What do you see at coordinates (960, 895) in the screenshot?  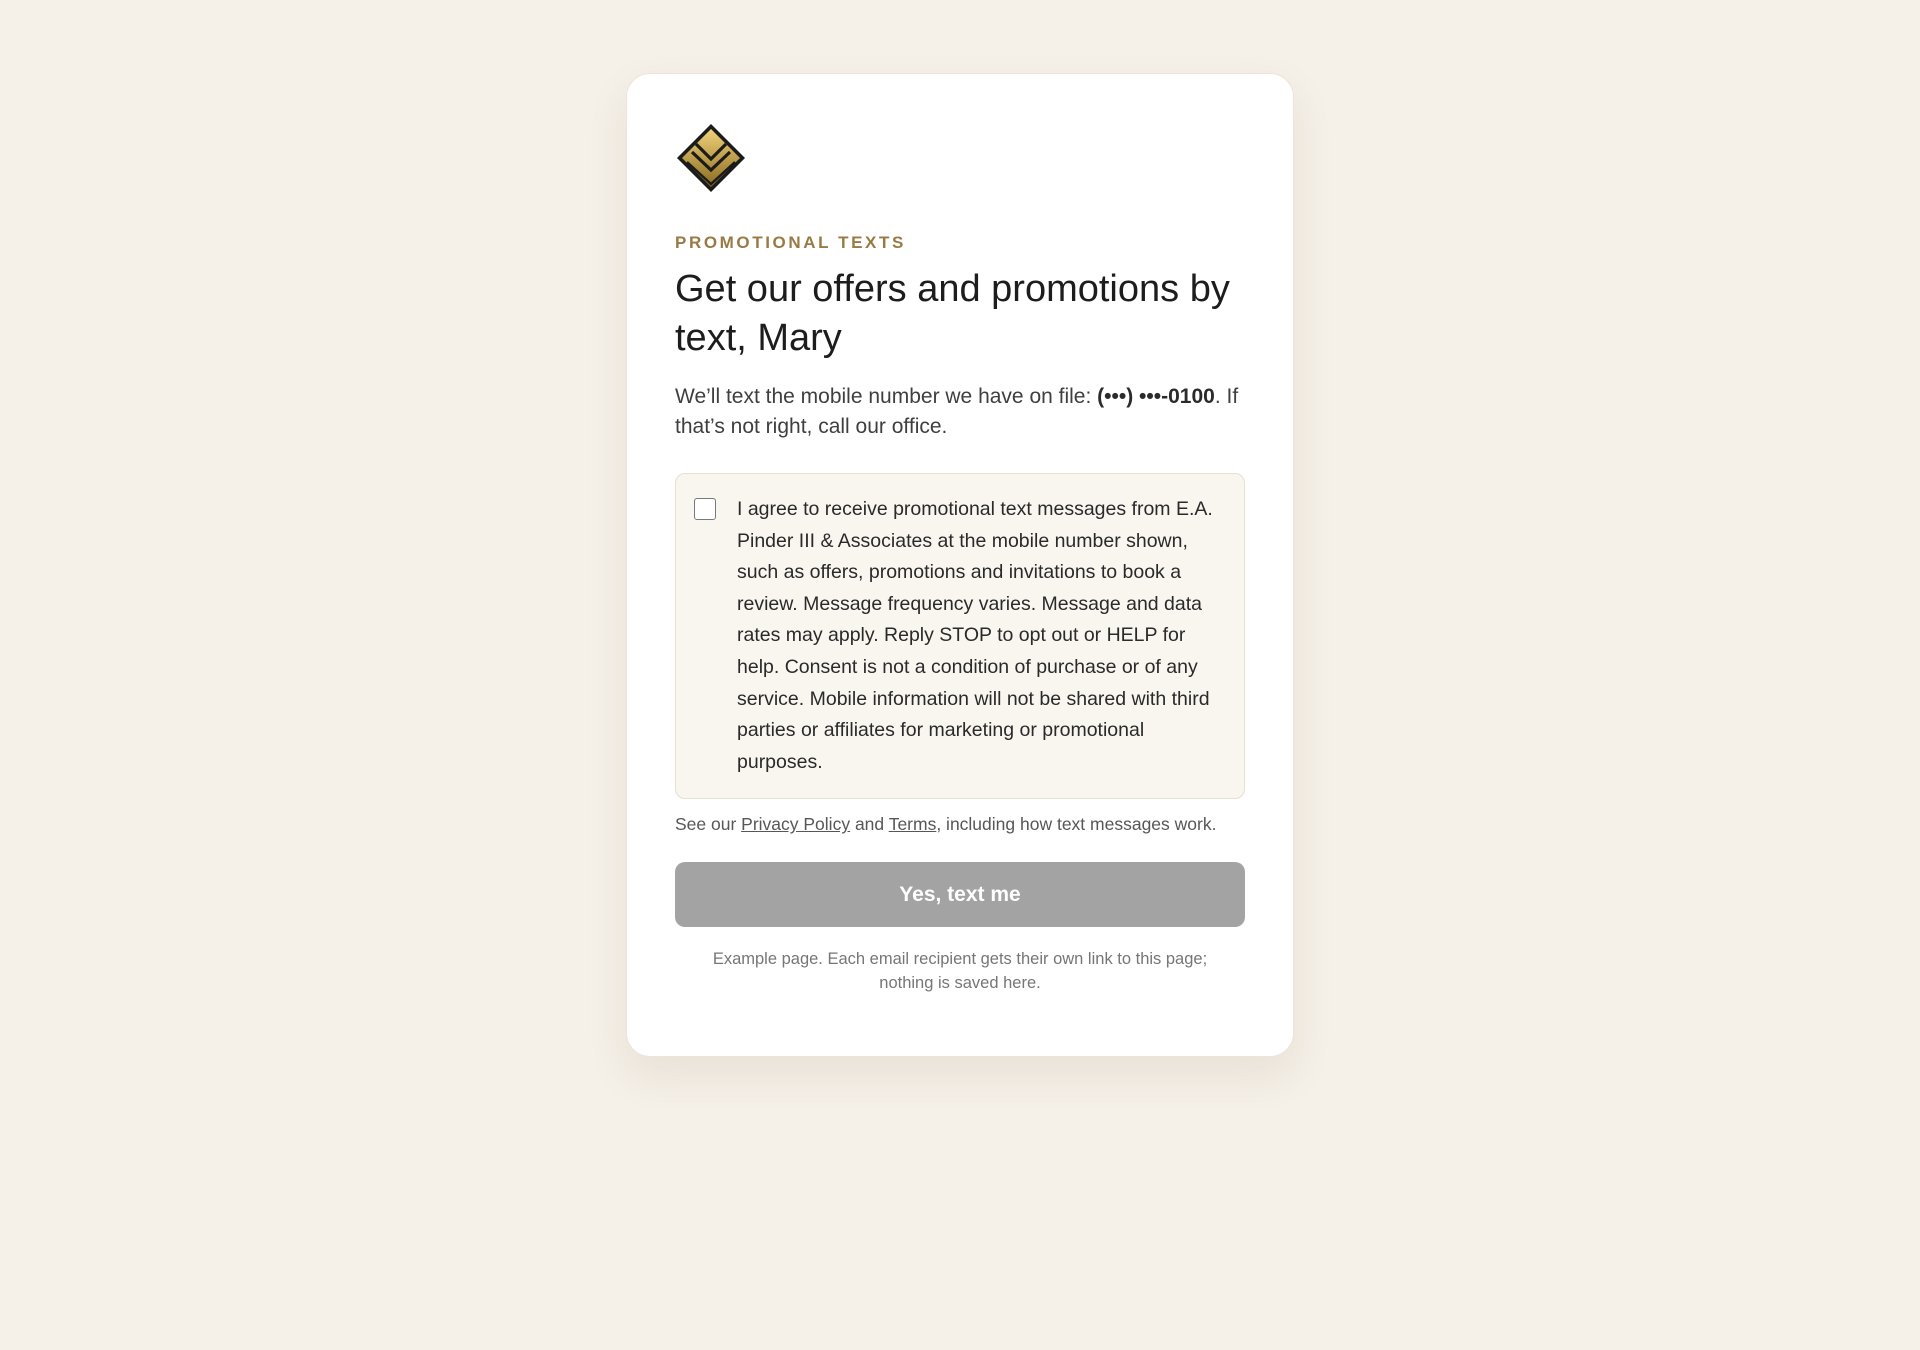 I see `yes-text-me-button: Yes, text me` at bounding box center [960, 895].